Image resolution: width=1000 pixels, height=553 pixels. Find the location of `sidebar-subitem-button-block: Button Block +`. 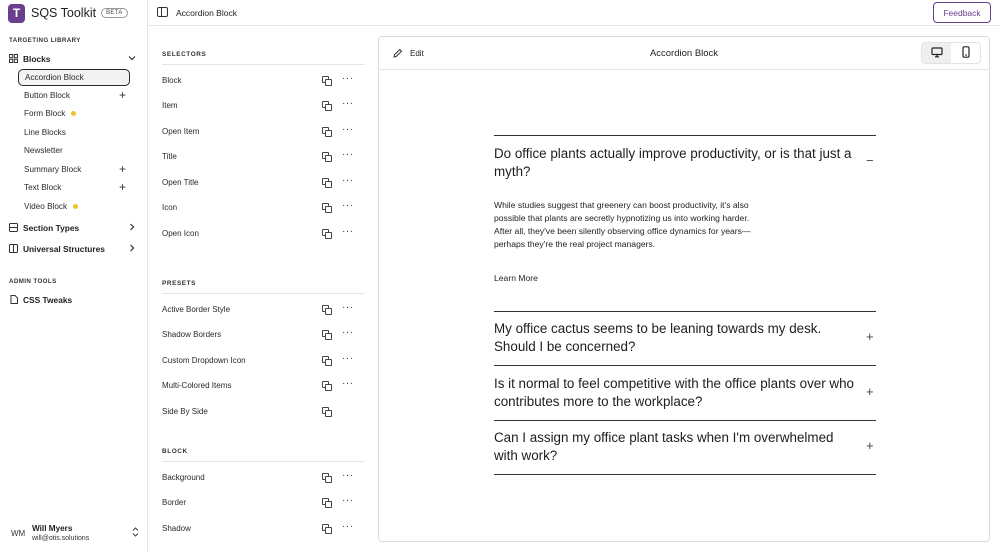

sidebar-subitem-button-block: Button Block + is located at coordinates (74, 95).